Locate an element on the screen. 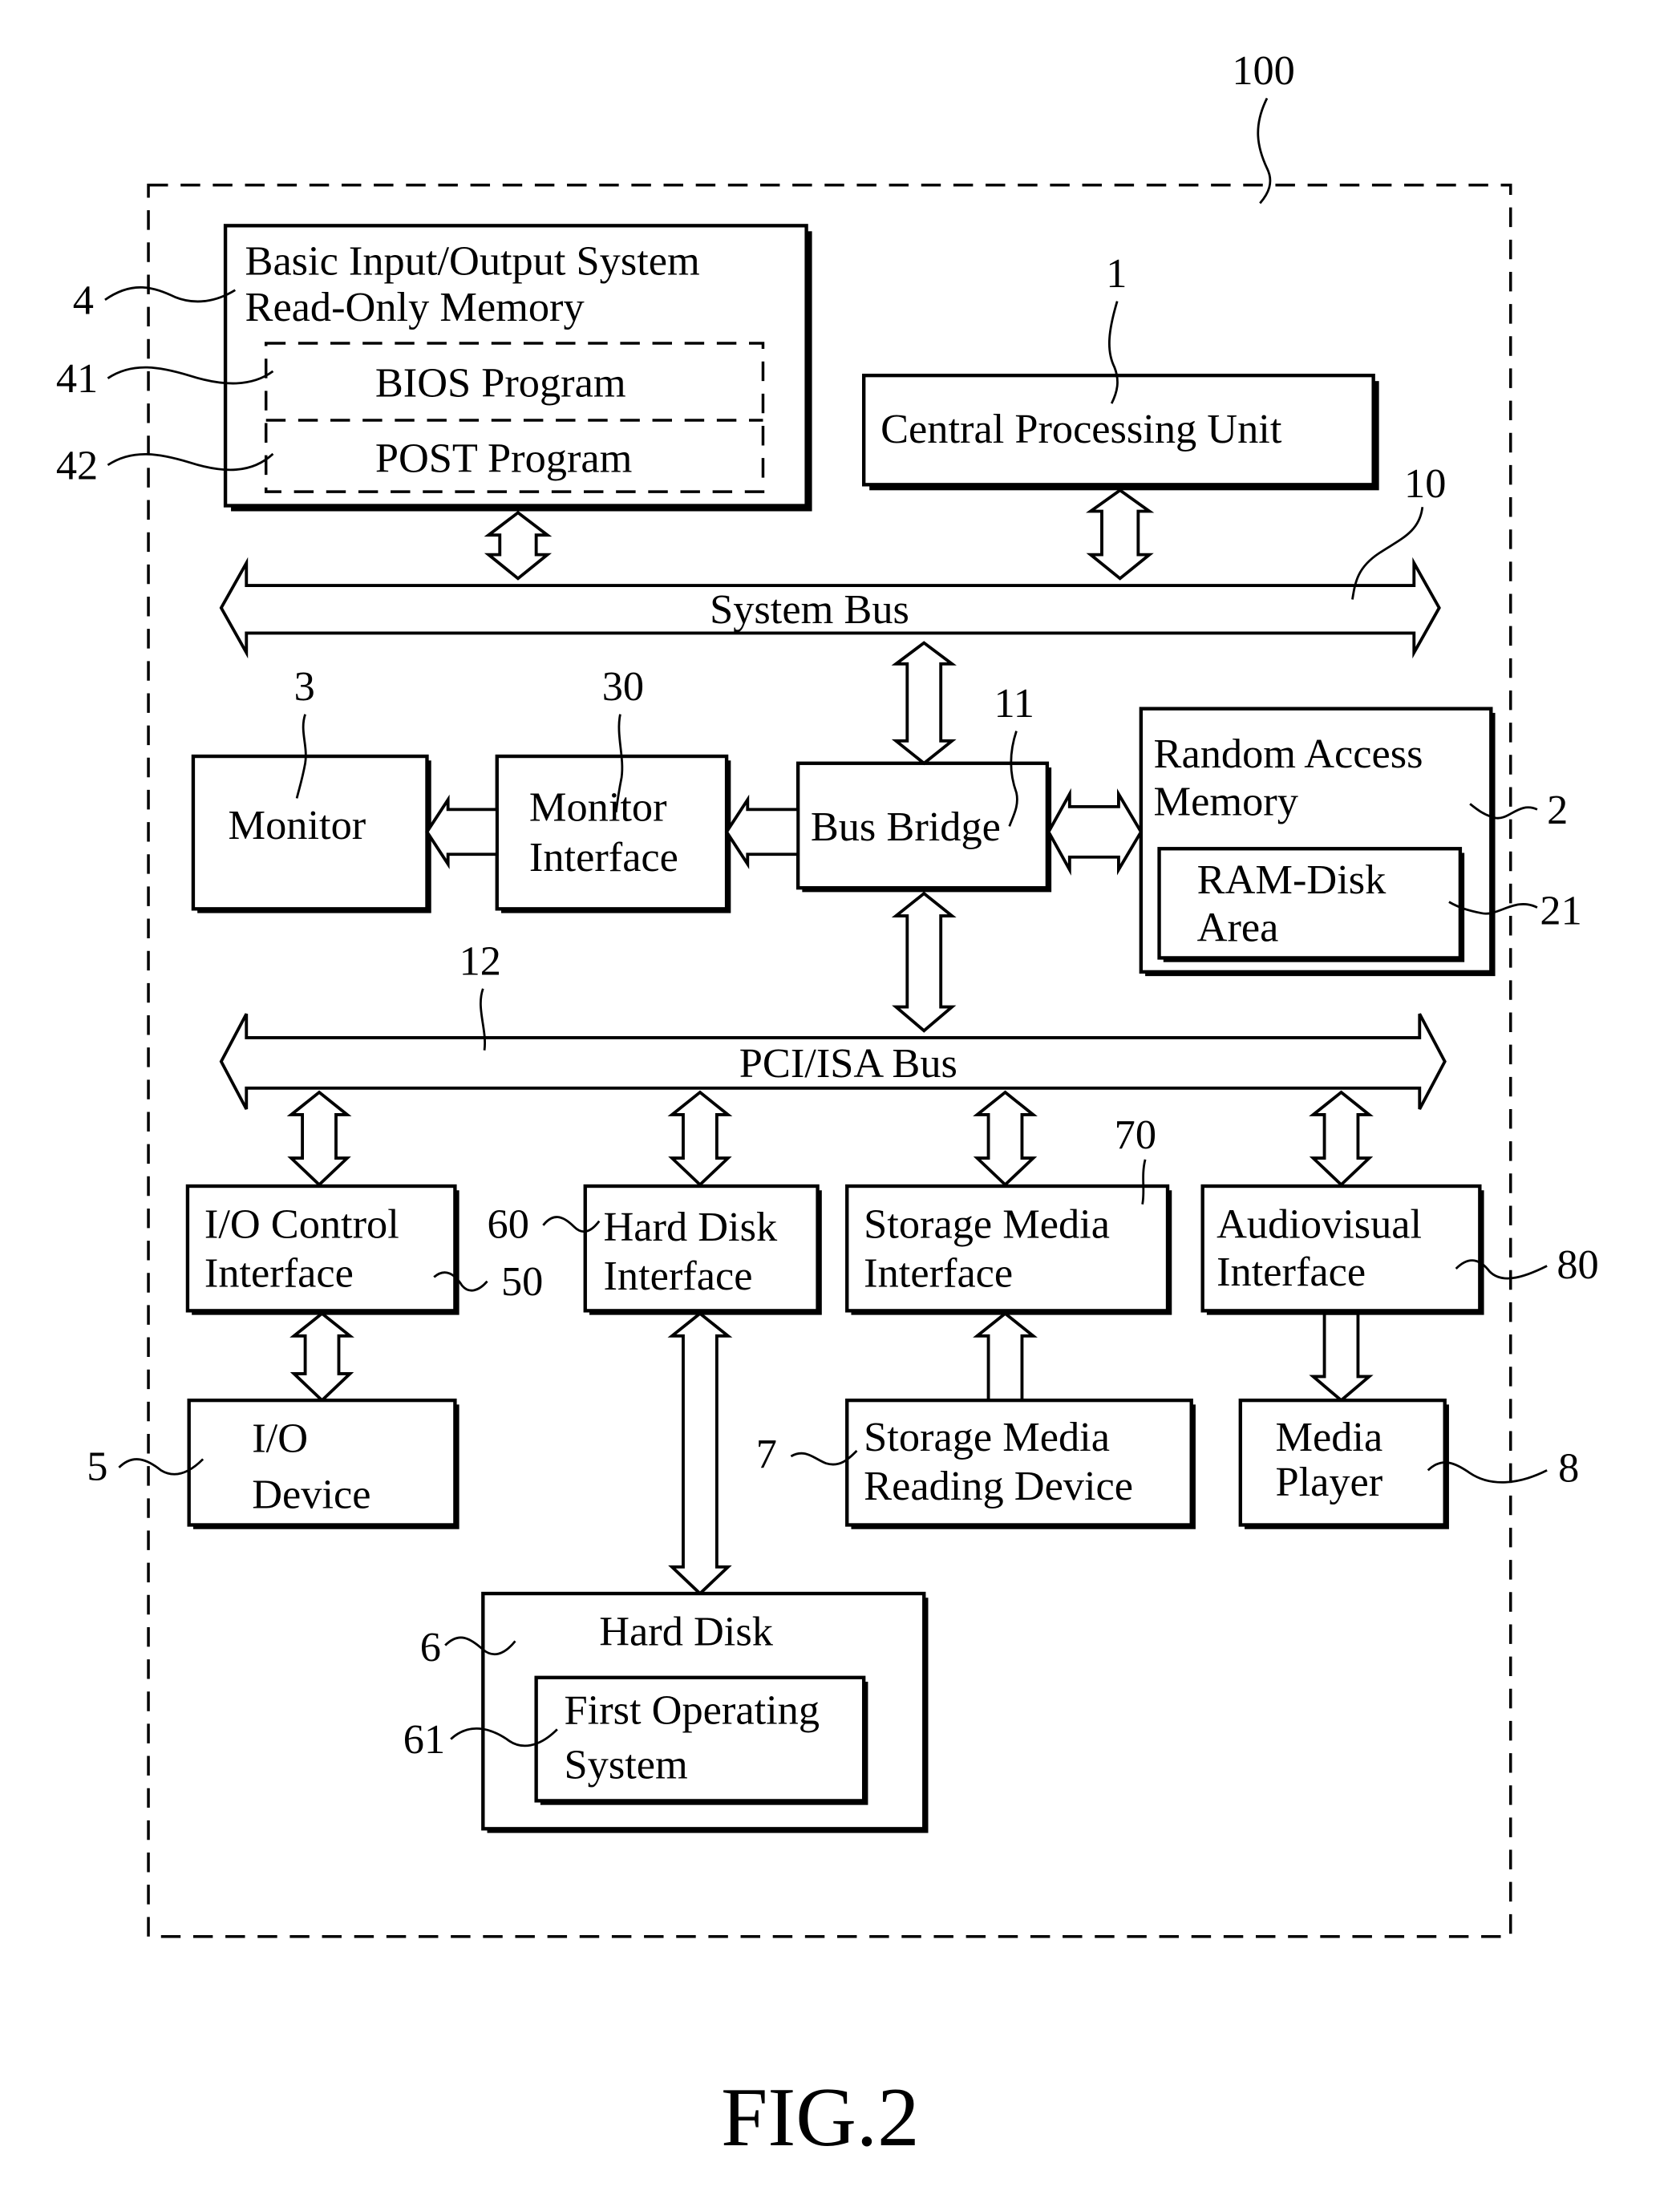 This screenshot has height=2207, width=1680. arrow-pci-io-control is located at coordinates (319, 1138).